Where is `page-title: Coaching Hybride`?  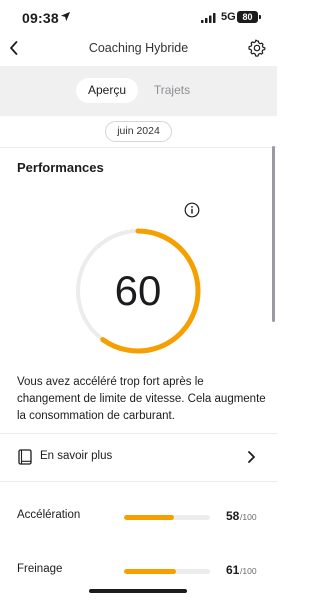
page-title: Coaching Hybride is located at coordinates (138, 48).